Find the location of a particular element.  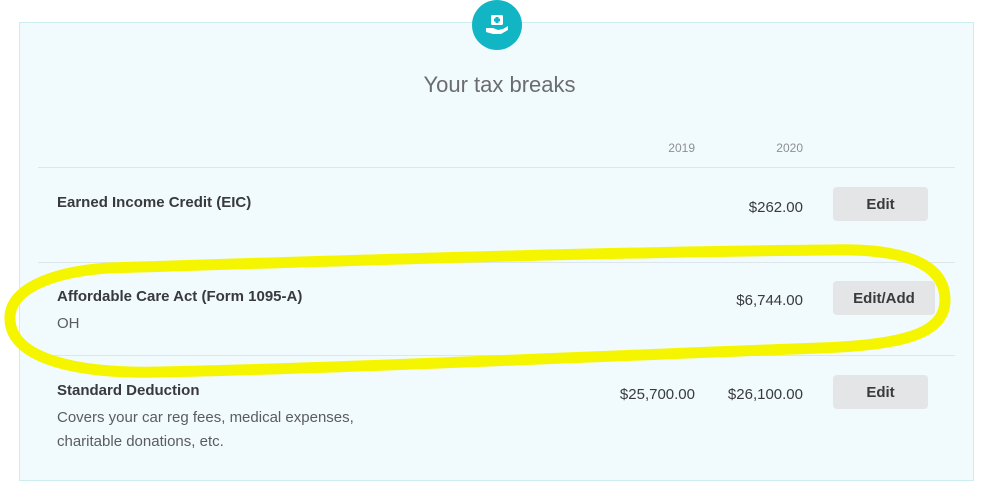

section-title: Your tax breaks is located at coordinates (499, 84).